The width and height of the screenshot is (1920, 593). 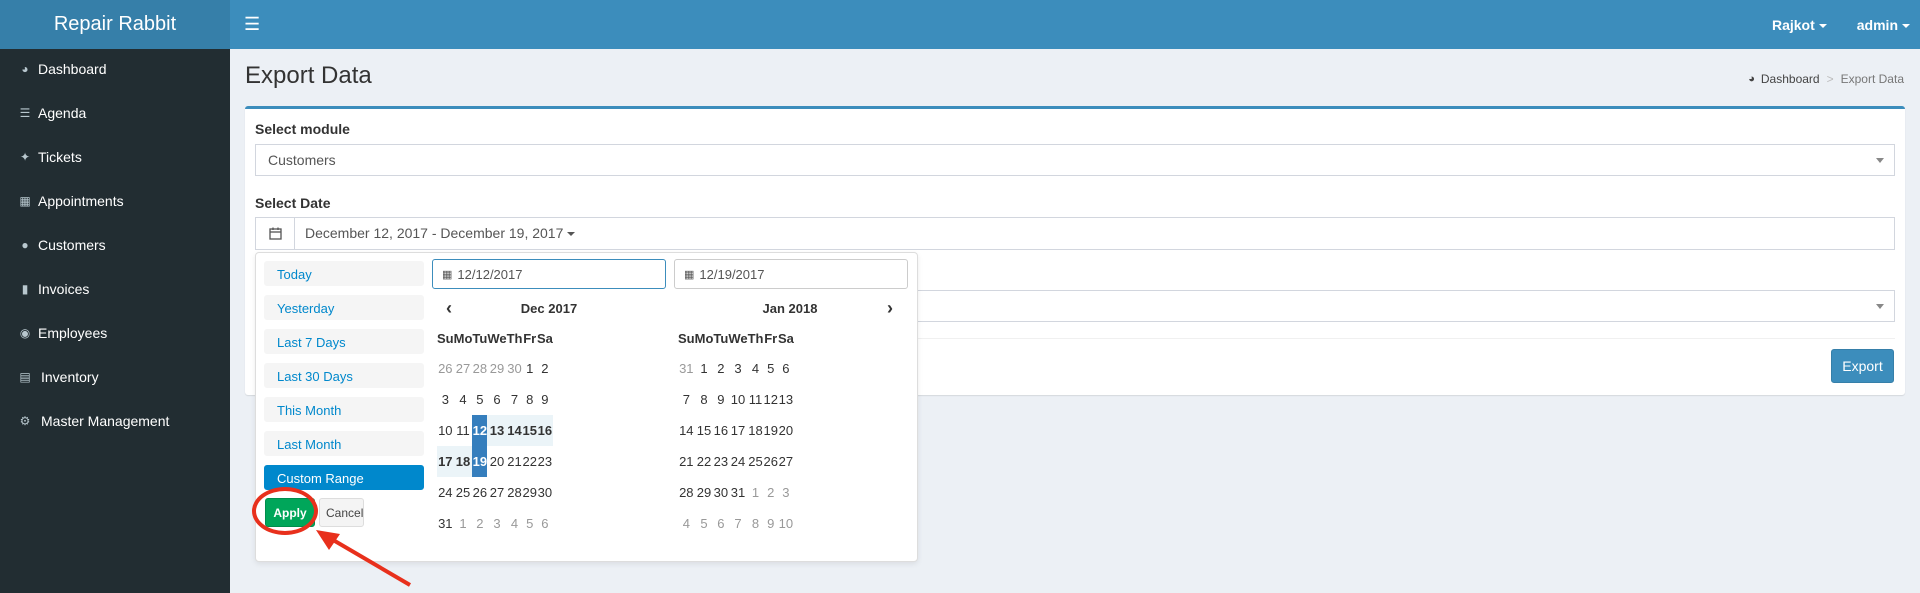 I want to click on module-select: Customers, so click(x=1075, y=160).